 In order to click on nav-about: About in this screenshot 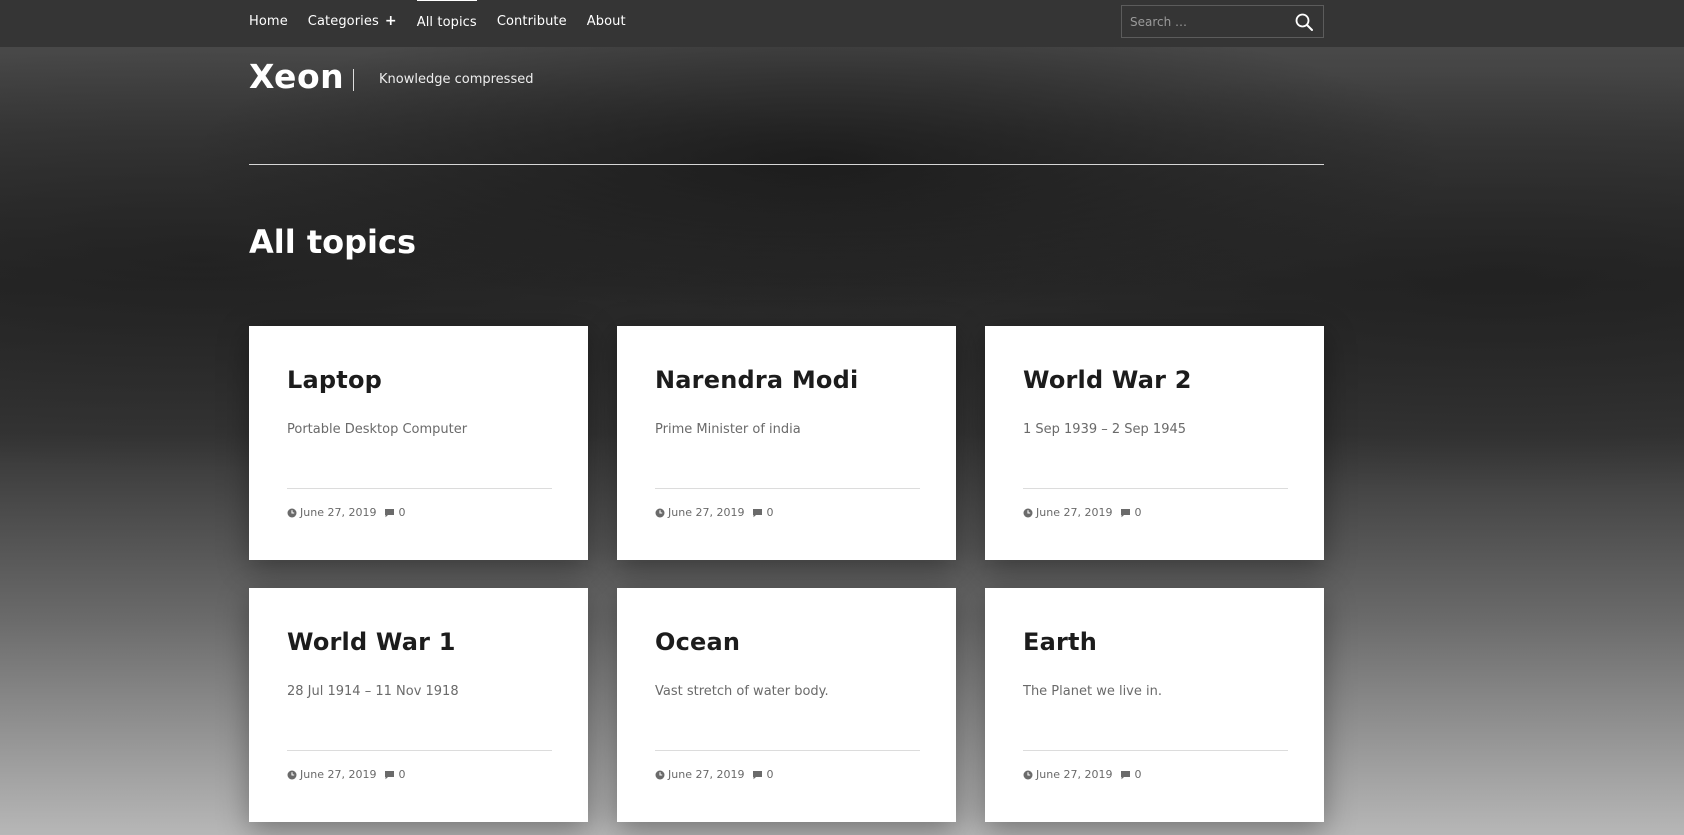, I will do `click(606, 23)`.